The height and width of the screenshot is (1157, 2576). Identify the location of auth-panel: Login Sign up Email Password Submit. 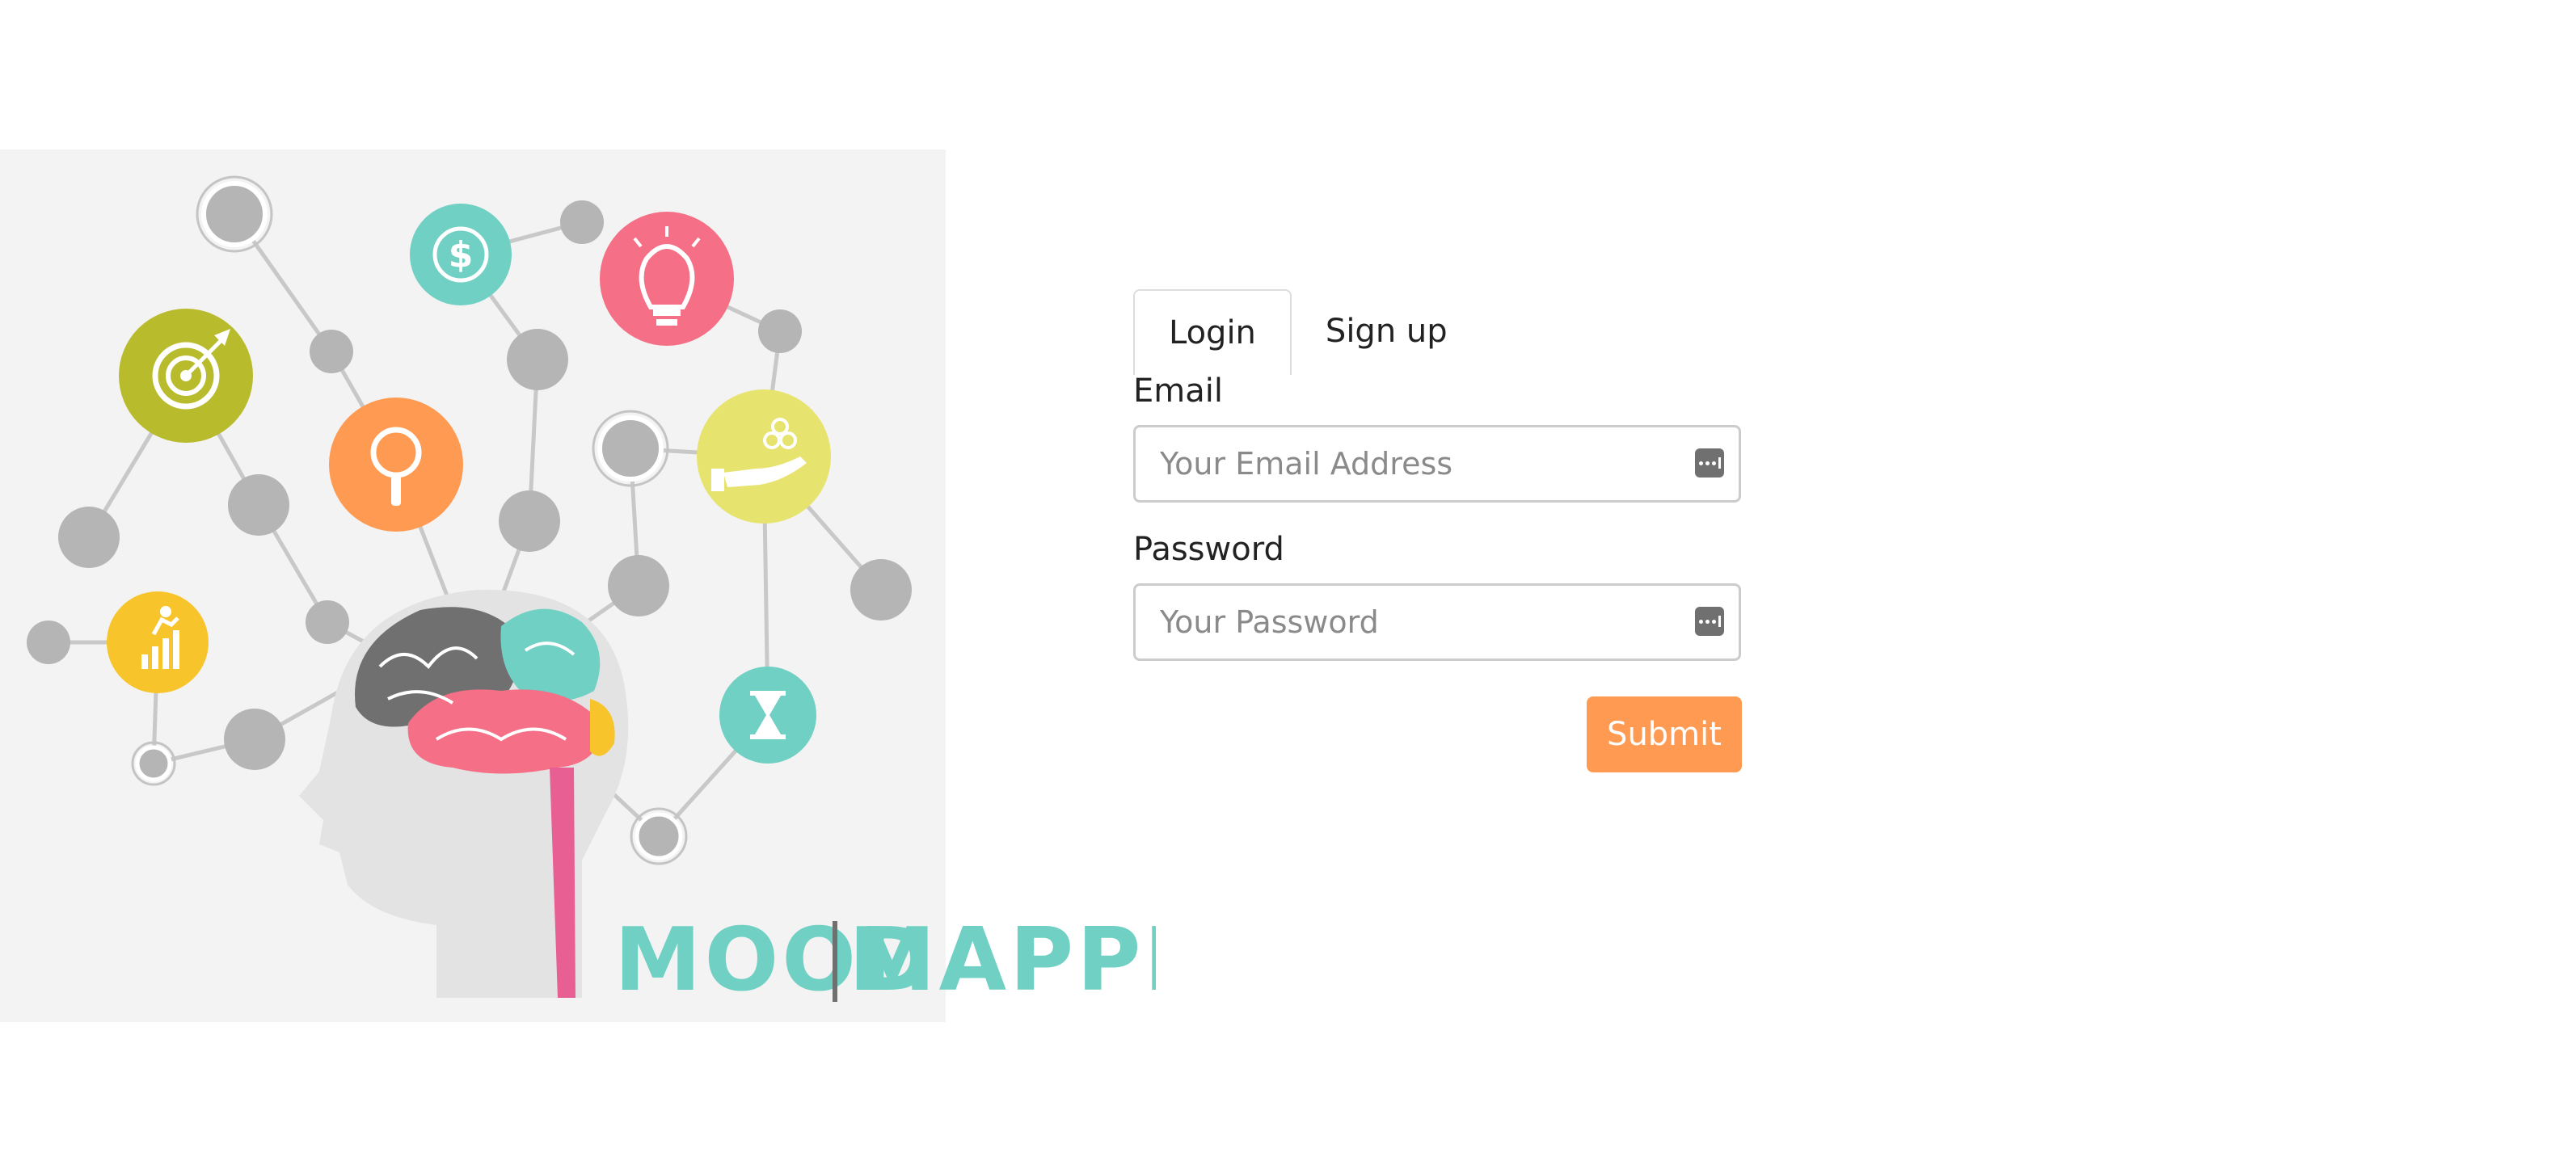
(1437, 535).